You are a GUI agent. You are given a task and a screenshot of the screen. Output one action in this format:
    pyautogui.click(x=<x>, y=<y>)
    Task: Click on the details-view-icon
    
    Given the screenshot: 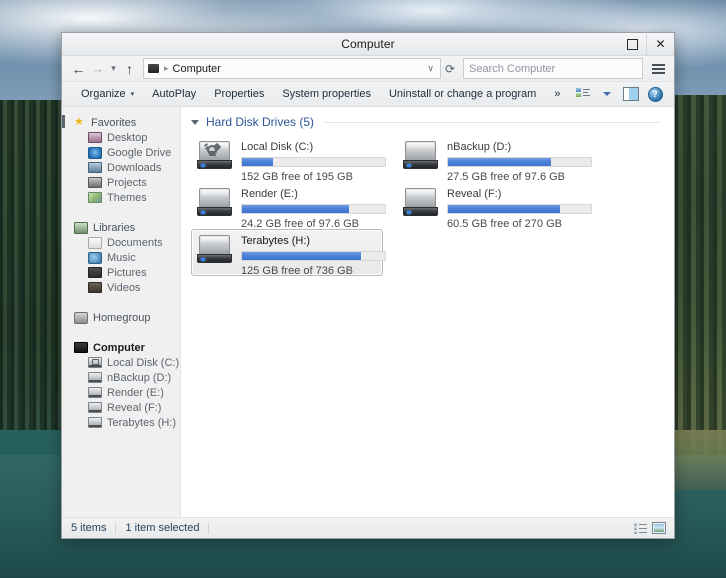 What is the action you would take?
    pyautogui.click(x=640, y=528)
    